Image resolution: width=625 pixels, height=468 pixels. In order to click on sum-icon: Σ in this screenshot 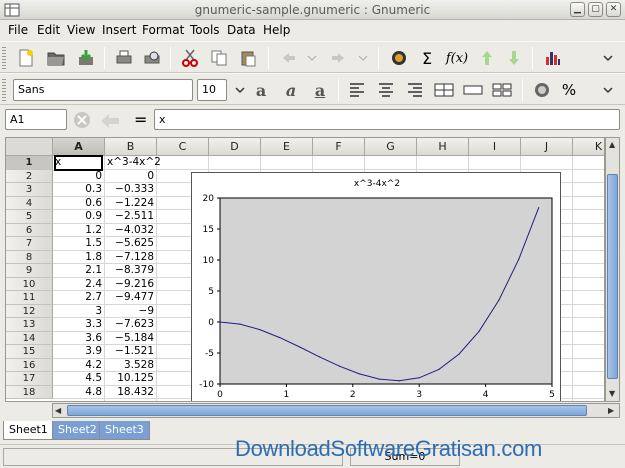, I will do `click(427, 58)`.